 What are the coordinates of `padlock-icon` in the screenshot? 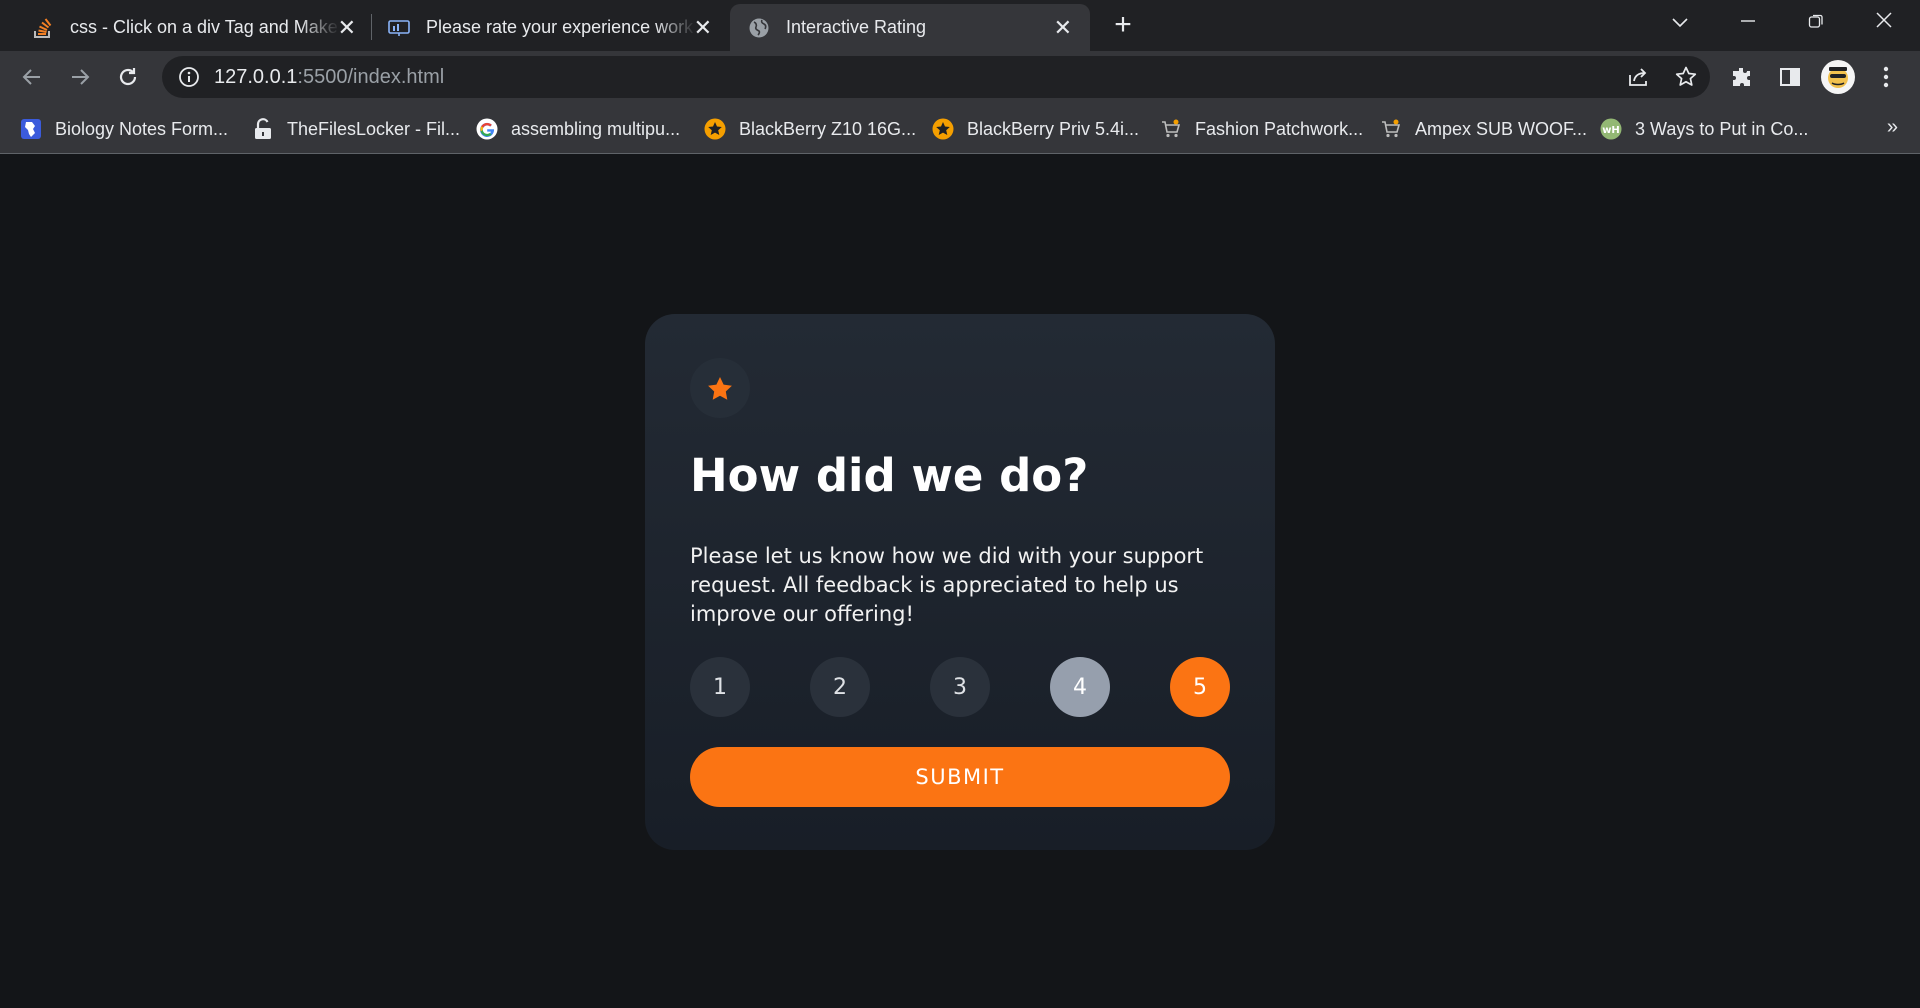 It's located at (263, 129).